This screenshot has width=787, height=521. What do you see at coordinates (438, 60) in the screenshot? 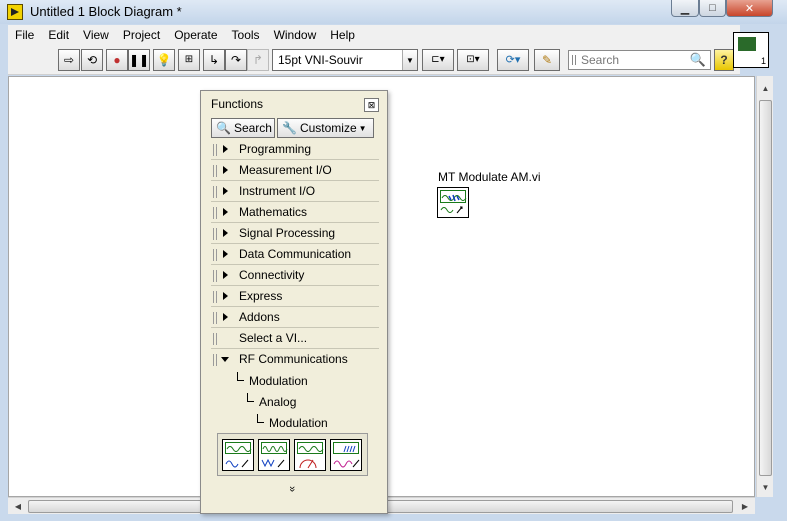
I see `align-objects-button: ⊏▾` at bounding box center [438, 60].